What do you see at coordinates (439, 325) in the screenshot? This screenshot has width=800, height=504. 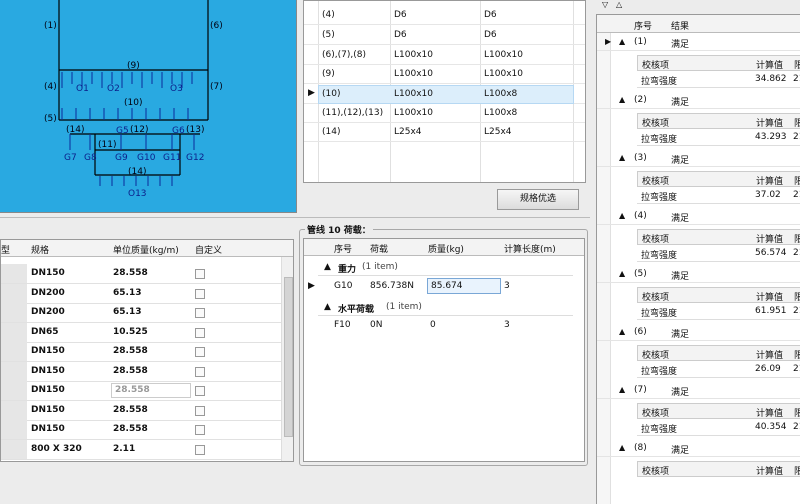 I see `table-row: F10 0N 0 3` at bounding box center [439, 325].